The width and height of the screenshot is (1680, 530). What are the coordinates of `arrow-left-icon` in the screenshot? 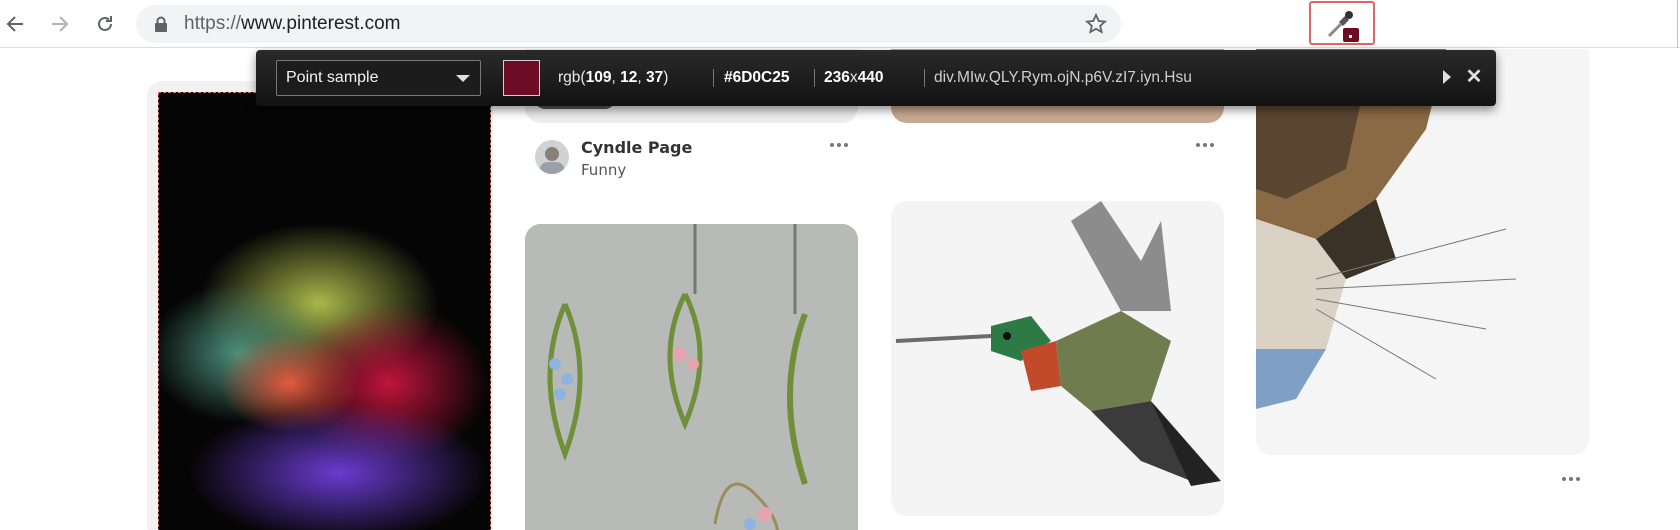 It's located at (14, 24).